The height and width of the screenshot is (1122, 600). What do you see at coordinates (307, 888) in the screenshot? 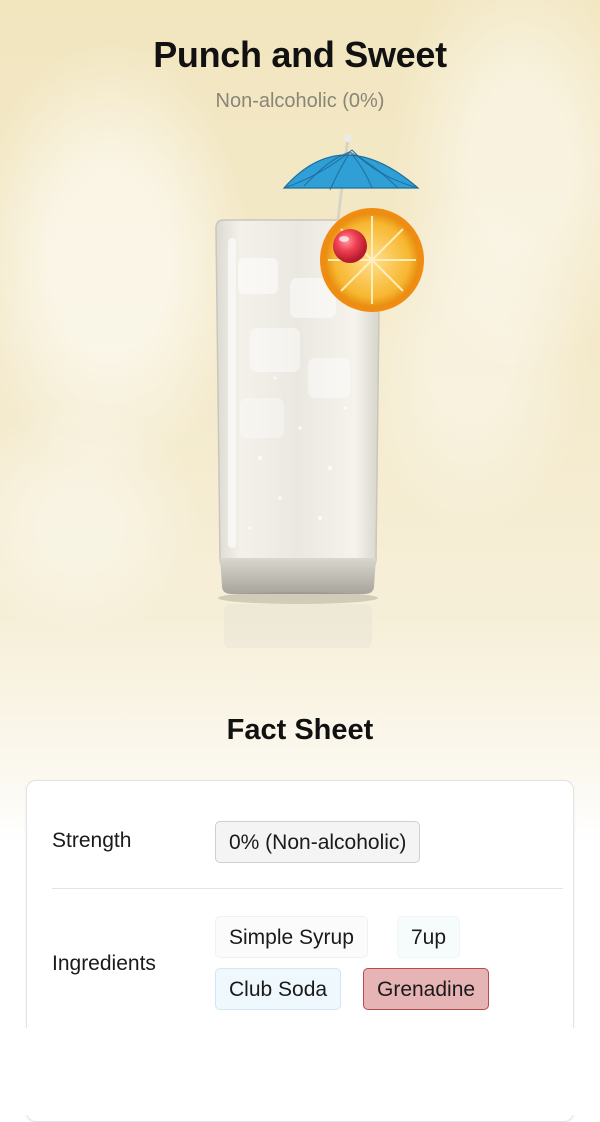
I see `row-divider` at bounding box center [307, 888].